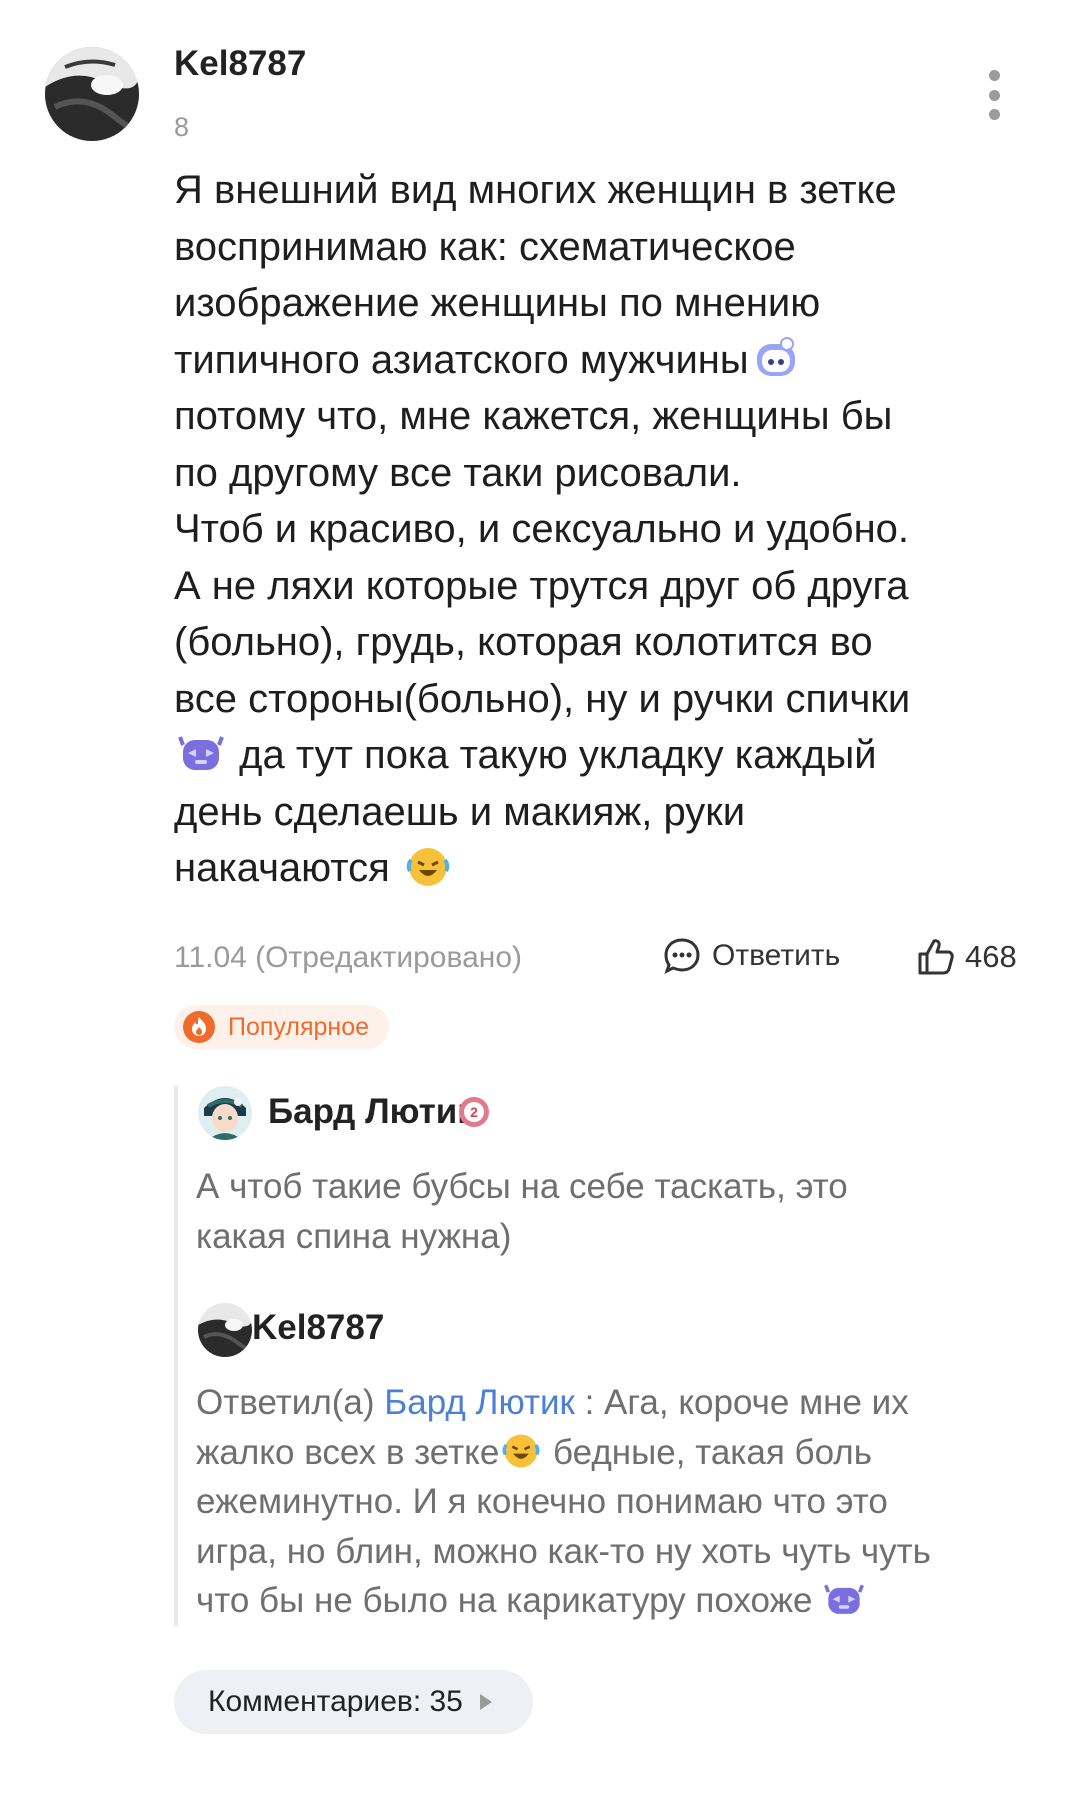  Describe the element at coordinates (746, 1402) in the screenshot. I see `reply-text-part: : Ага, короче мне их` at that location.